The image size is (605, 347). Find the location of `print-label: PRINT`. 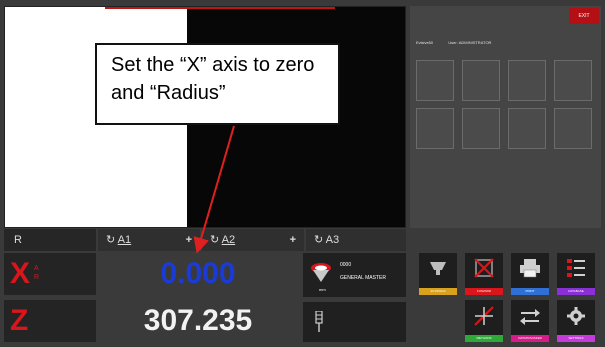

print-label: PRINT is located at coordinates (530, 291).